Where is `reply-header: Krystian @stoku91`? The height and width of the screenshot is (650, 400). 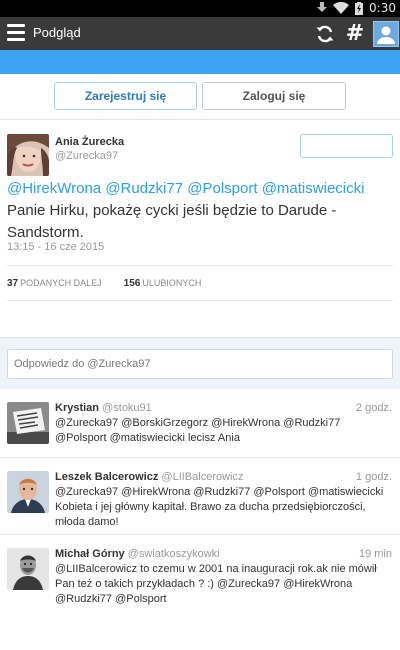
reply-header: Krystian @stoku91 is located at coordinates (103, 408).